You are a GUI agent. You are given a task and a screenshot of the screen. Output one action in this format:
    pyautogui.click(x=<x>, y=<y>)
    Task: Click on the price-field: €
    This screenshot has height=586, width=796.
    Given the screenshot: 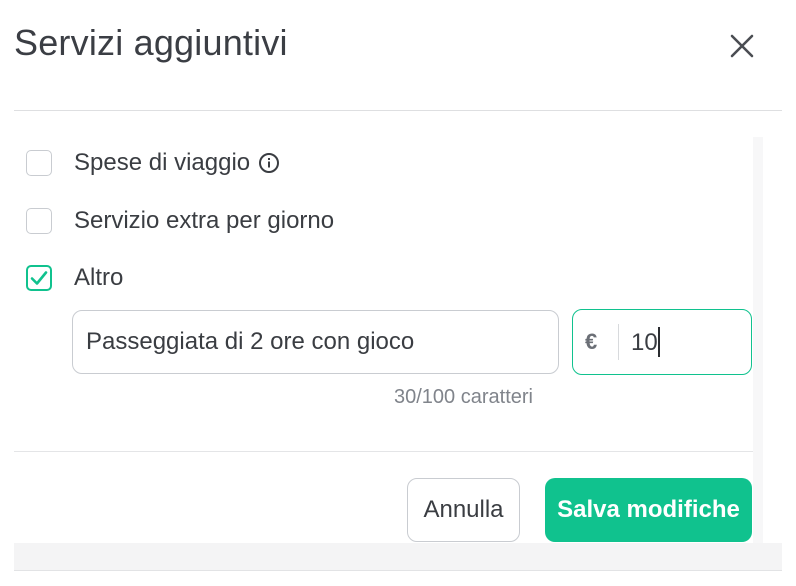 What is the action you would take?
    pyautogui.click(x=662, y=342)
    